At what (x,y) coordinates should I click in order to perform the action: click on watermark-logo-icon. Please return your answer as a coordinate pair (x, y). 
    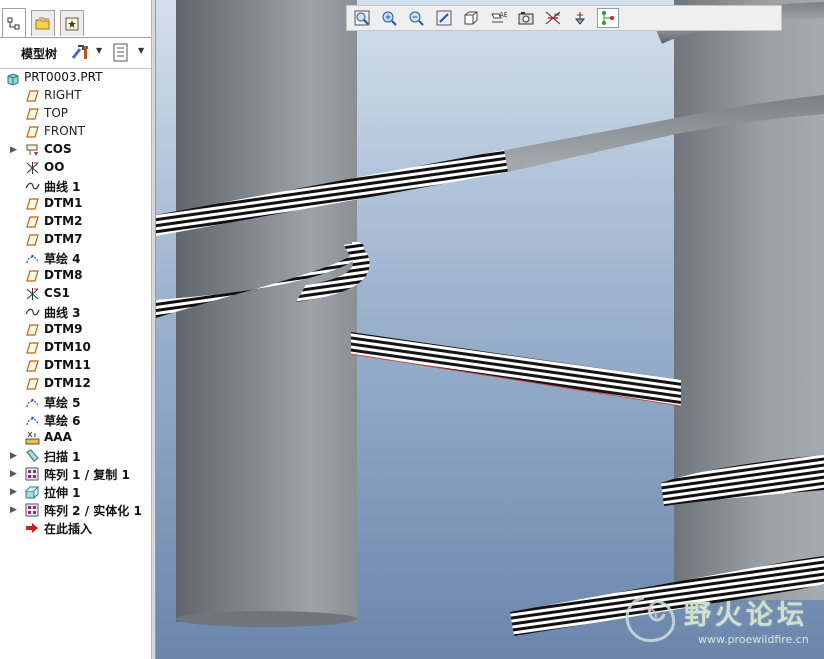
    Looking at the image, I should click on (650, 619).